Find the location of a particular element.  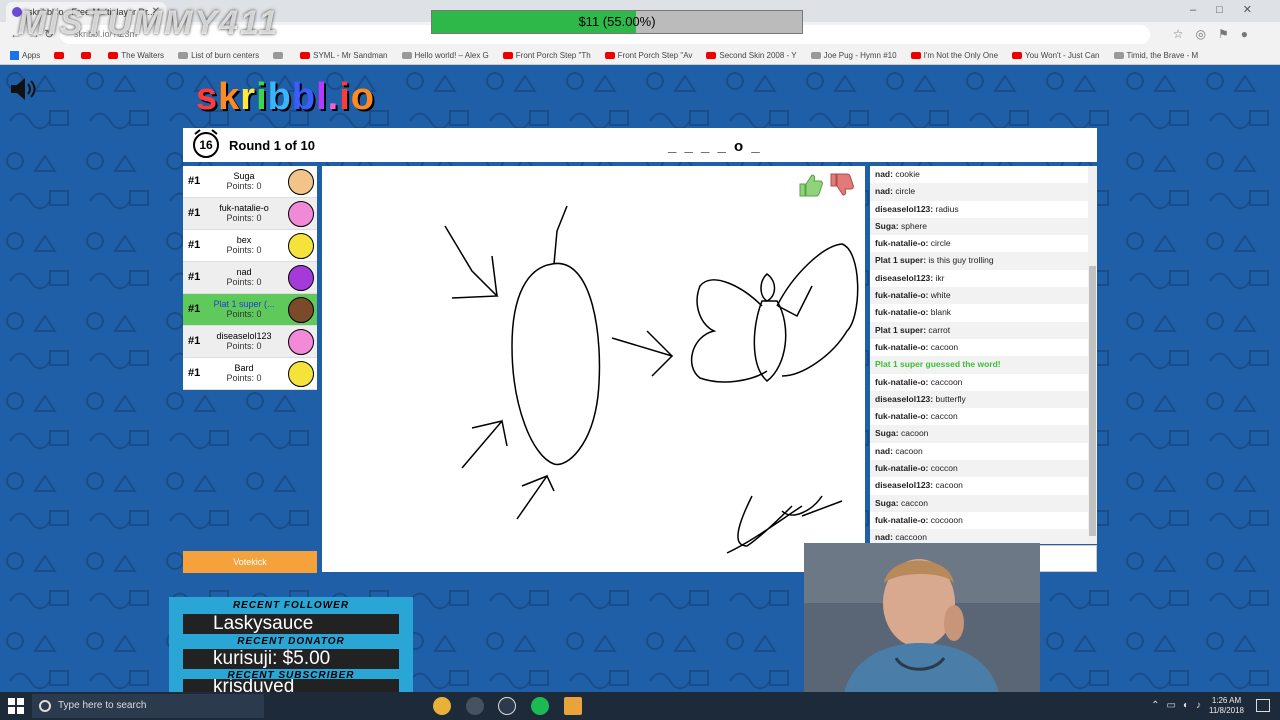

bookmark-item: Front Porch Step "Th is located at coordinates (546, 55).